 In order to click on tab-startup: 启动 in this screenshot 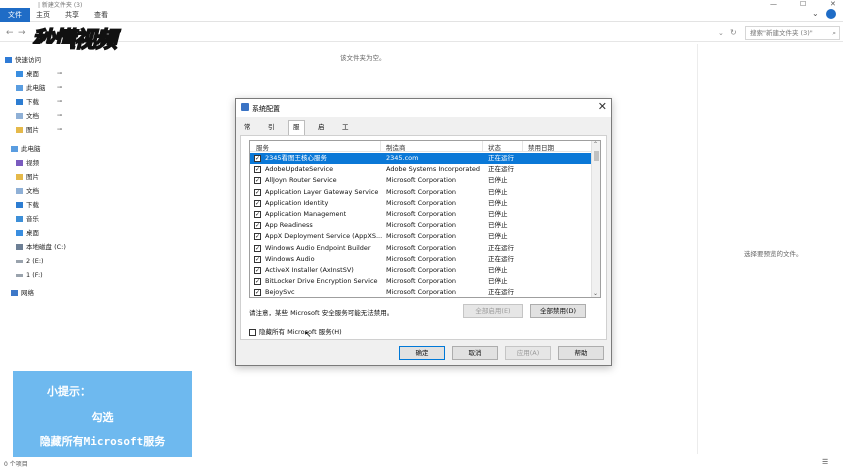, I will do `click(321, 132)`.